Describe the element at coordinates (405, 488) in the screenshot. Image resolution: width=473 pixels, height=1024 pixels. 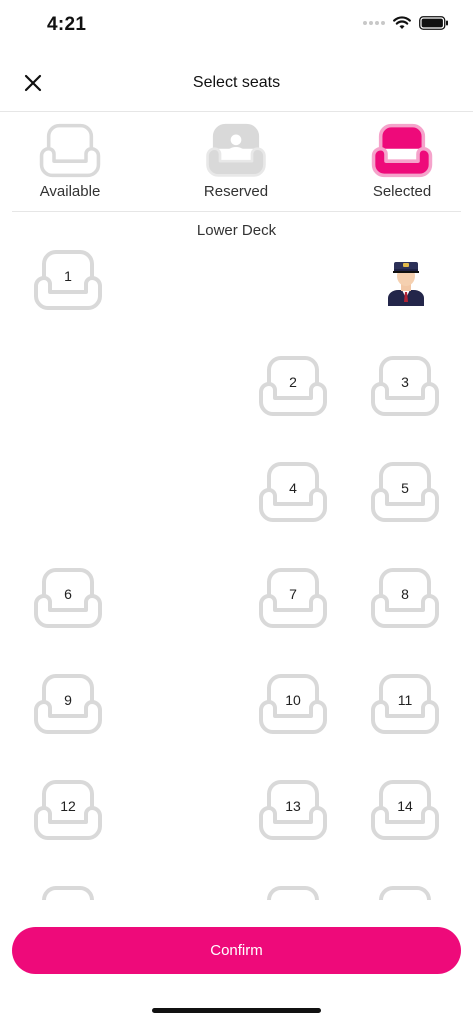
I see `seat-number: 5` at that location.